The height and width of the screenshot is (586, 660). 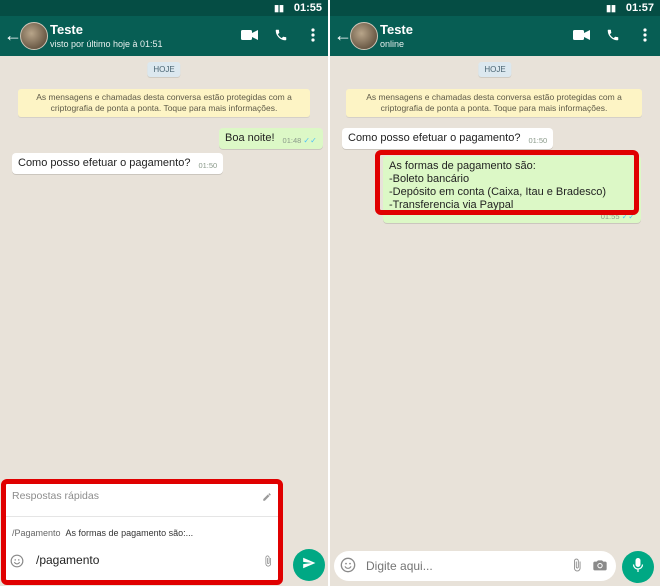 I want to click on mic-icon, so click(x=638, y=567).